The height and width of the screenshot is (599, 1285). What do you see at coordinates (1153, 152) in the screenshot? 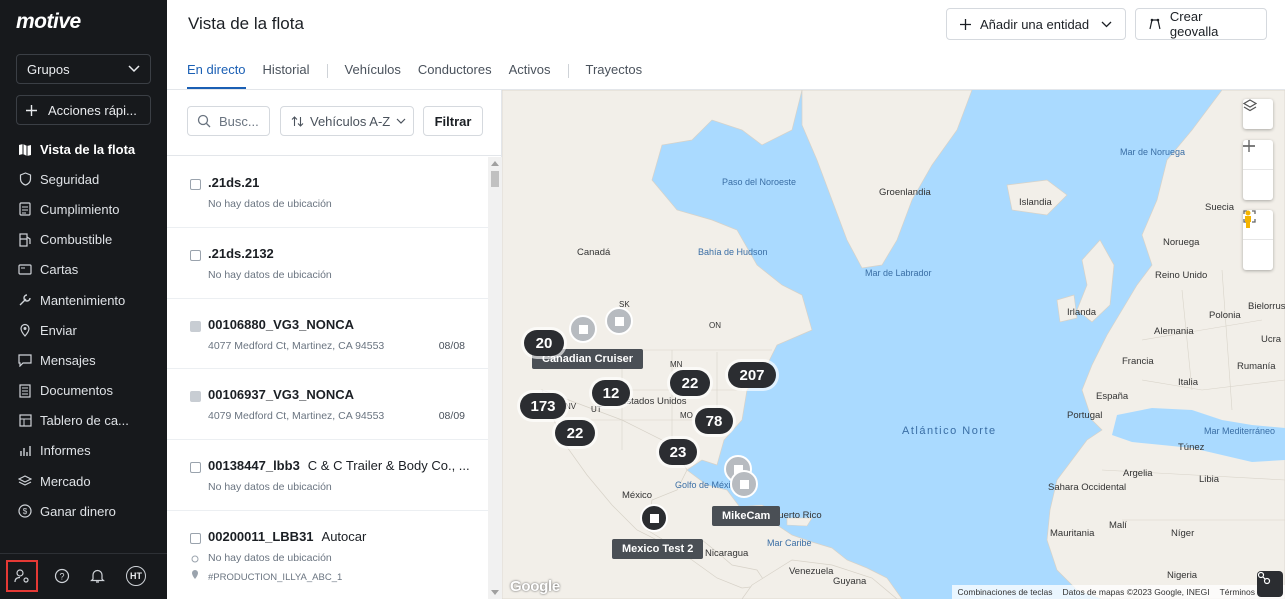
I see `map-label-norwegian-sea: Mar de Noruega` at bounding box center [1153, 152].